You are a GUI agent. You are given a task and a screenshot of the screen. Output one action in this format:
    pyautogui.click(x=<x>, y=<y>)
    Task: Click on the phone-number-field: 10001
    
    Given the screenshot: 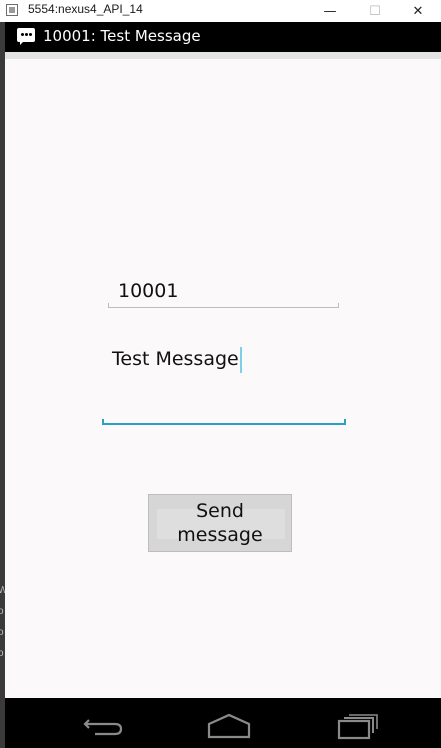 What is the action you would take?
    pyautogui.click(x=226, y=294)
    